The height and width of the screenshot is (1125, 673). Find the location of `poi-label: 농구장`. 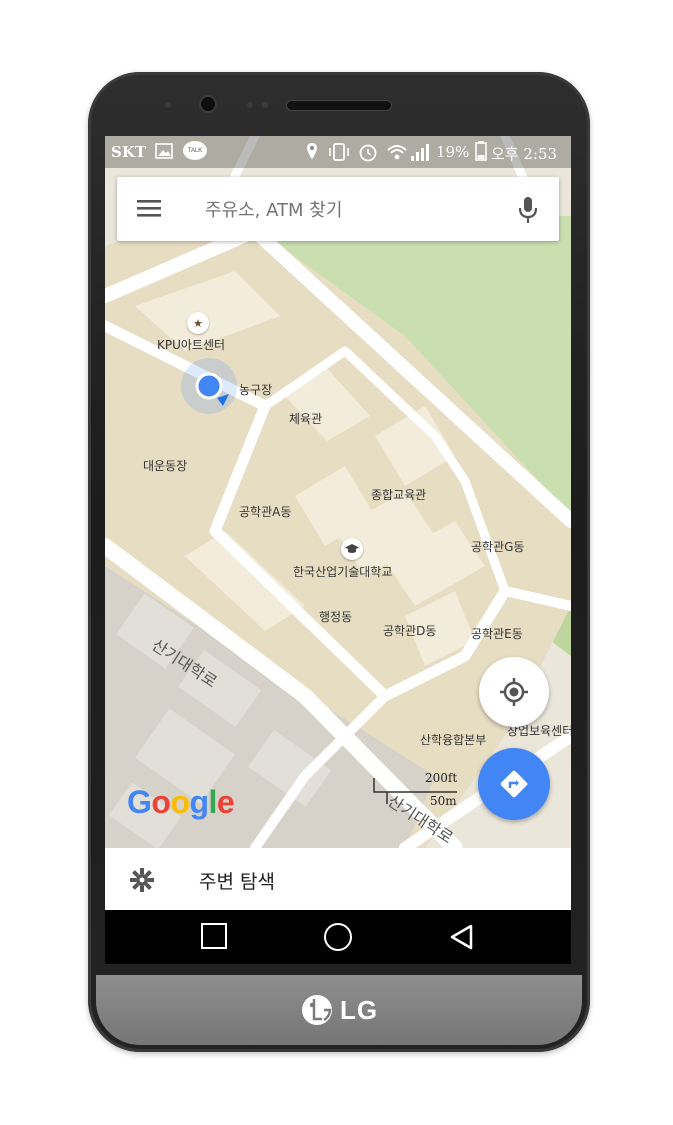

poi-label: 농구장 is located at coordinates (255, 389).